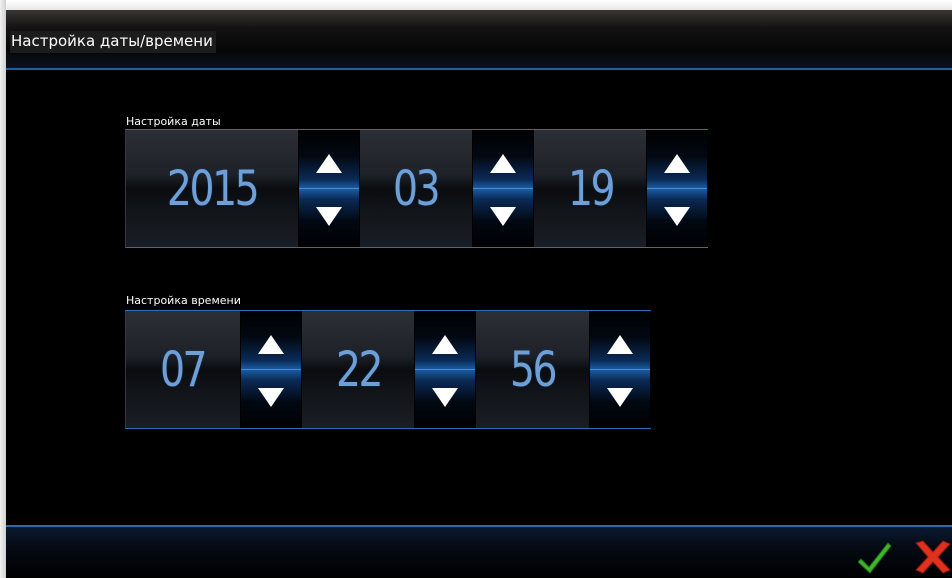 This screenshot has width=952, height=578. I want to click on minute-increment-button, so click(445, 340).